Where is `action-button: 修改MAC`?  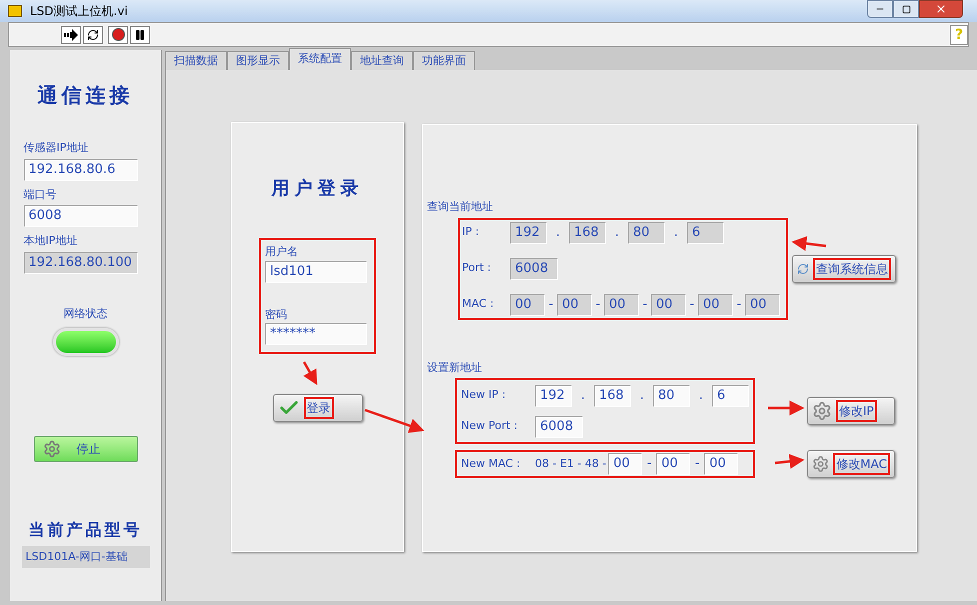 action-button: 修改MAC is located at coordinates (851, 464).